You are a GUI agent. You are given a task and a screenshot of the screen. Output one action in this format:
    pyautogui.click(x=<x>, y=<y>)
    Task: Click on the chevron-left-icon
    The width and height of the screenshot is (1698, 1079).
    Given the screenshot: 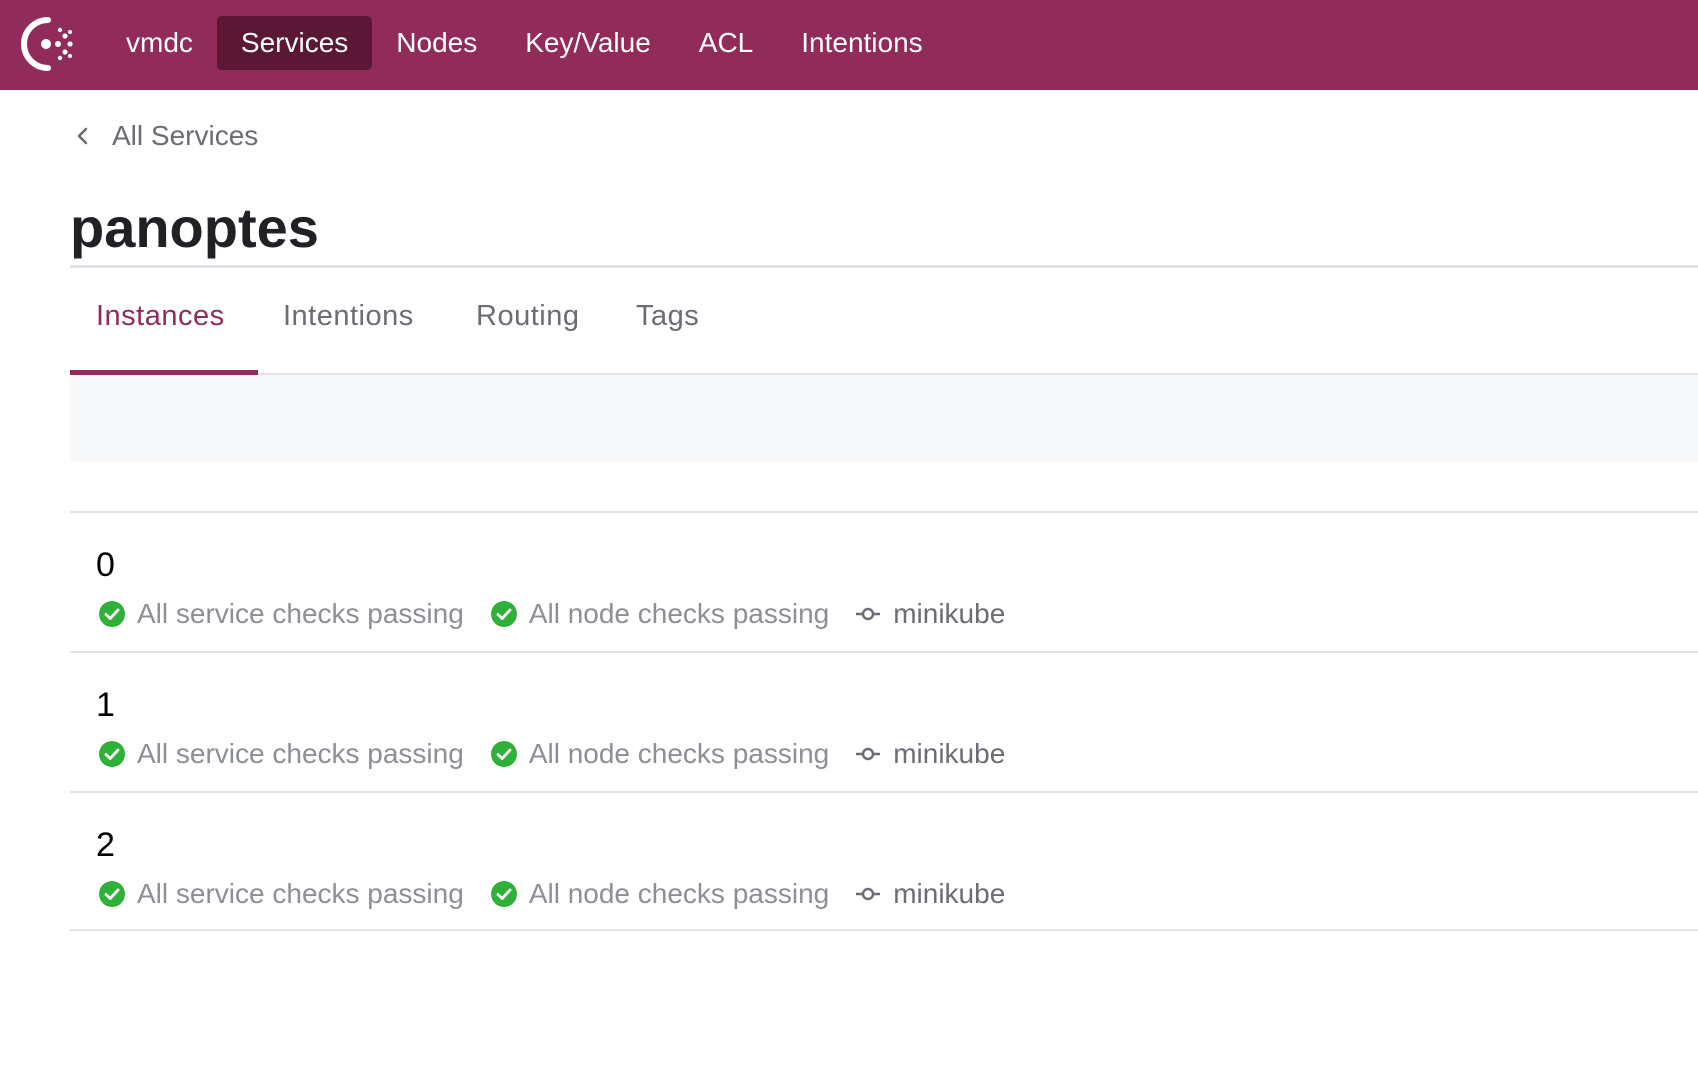 What is the action you would take?
    pyautogui.click(x=82, y=136)
    